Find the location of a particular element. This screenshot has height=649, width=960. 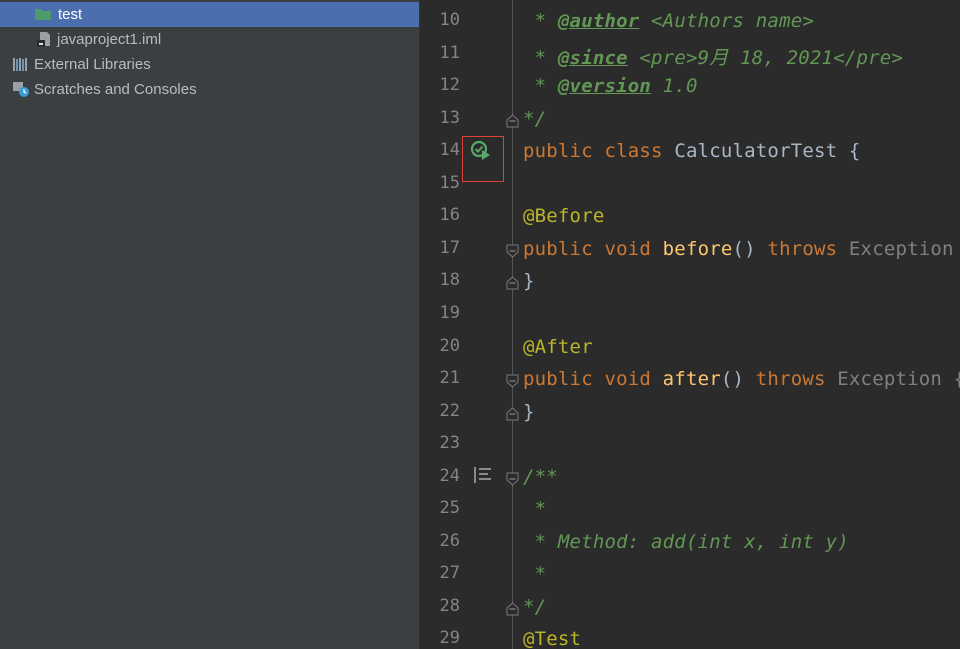

code-line: 27 * is located at coordinates (690, 574).